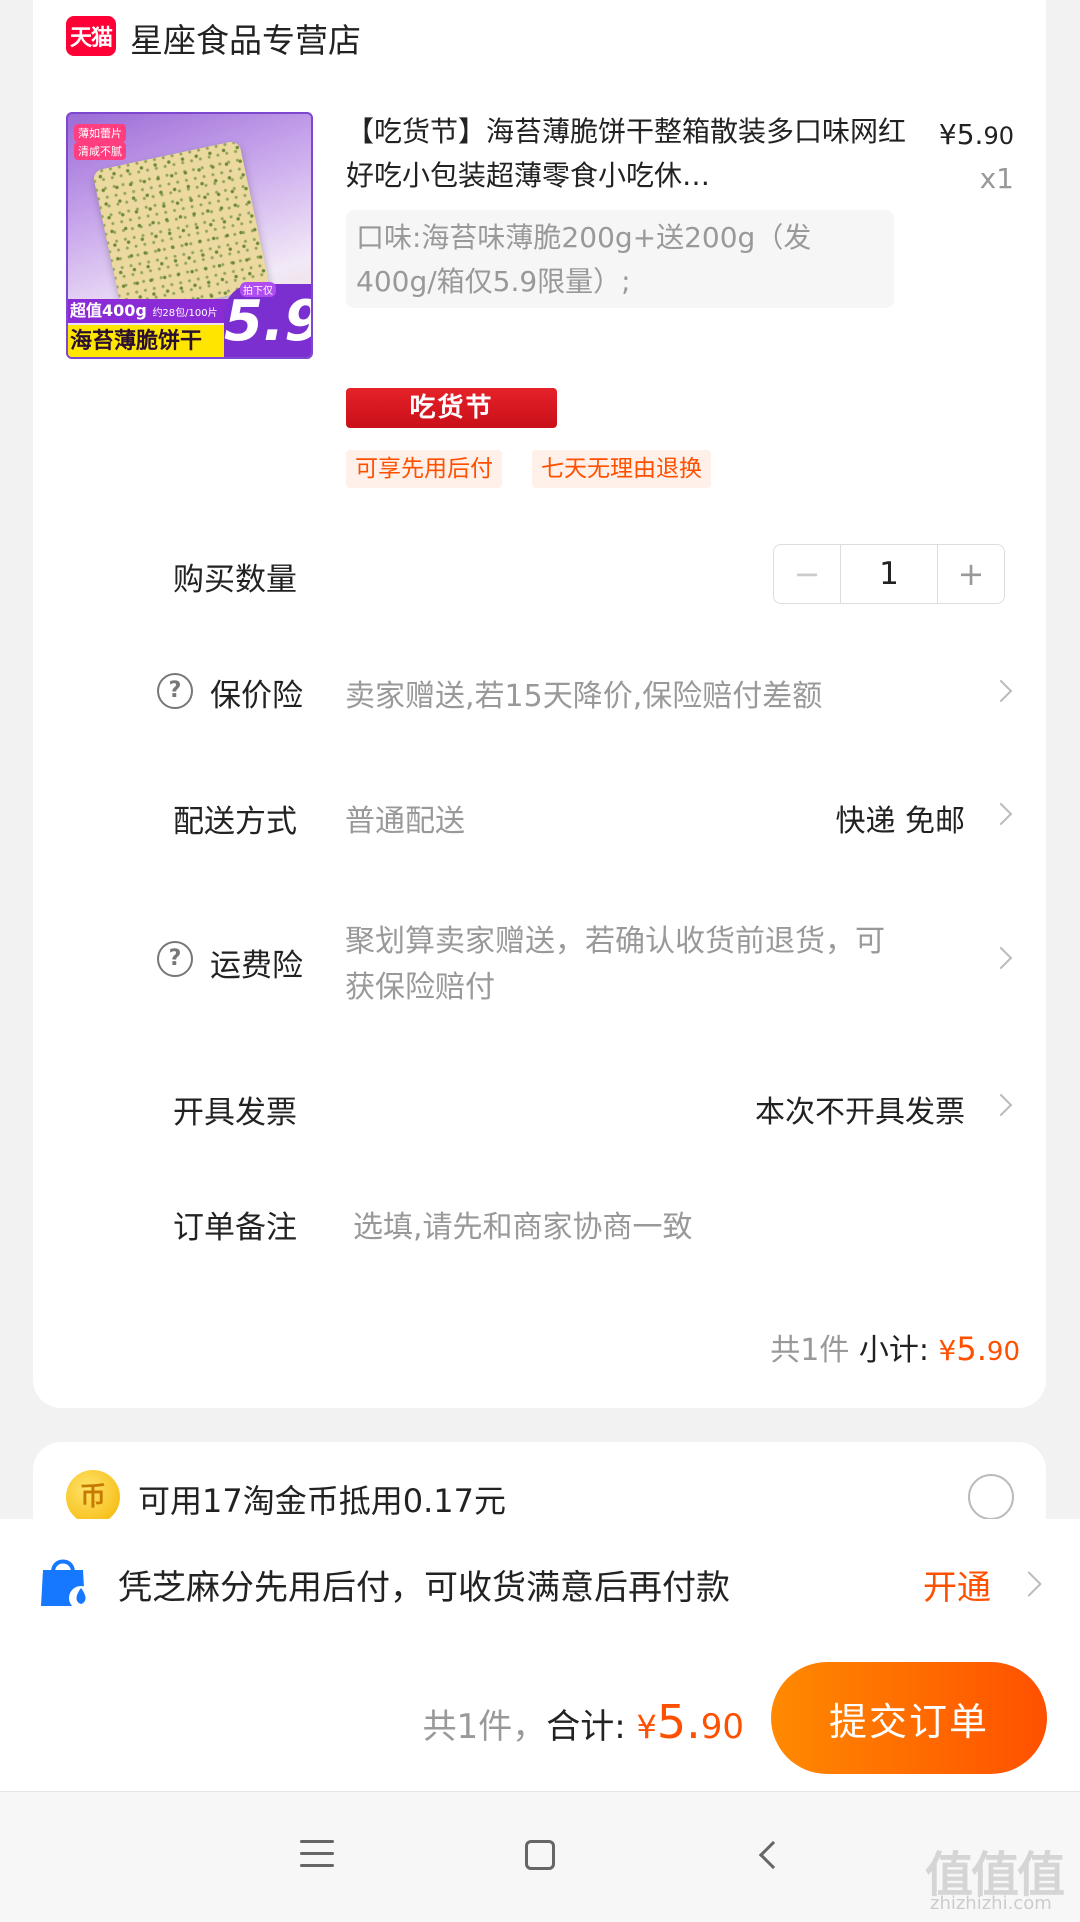 The height and width of the screenshot is (1922, 1080). What do you see at coordinates (615, 938) in the screenshot?
I see `shipping-insurance-value-line1: 聚划算卖家赠送，若确认收货前退货，可` at bounding box center [615, 938].